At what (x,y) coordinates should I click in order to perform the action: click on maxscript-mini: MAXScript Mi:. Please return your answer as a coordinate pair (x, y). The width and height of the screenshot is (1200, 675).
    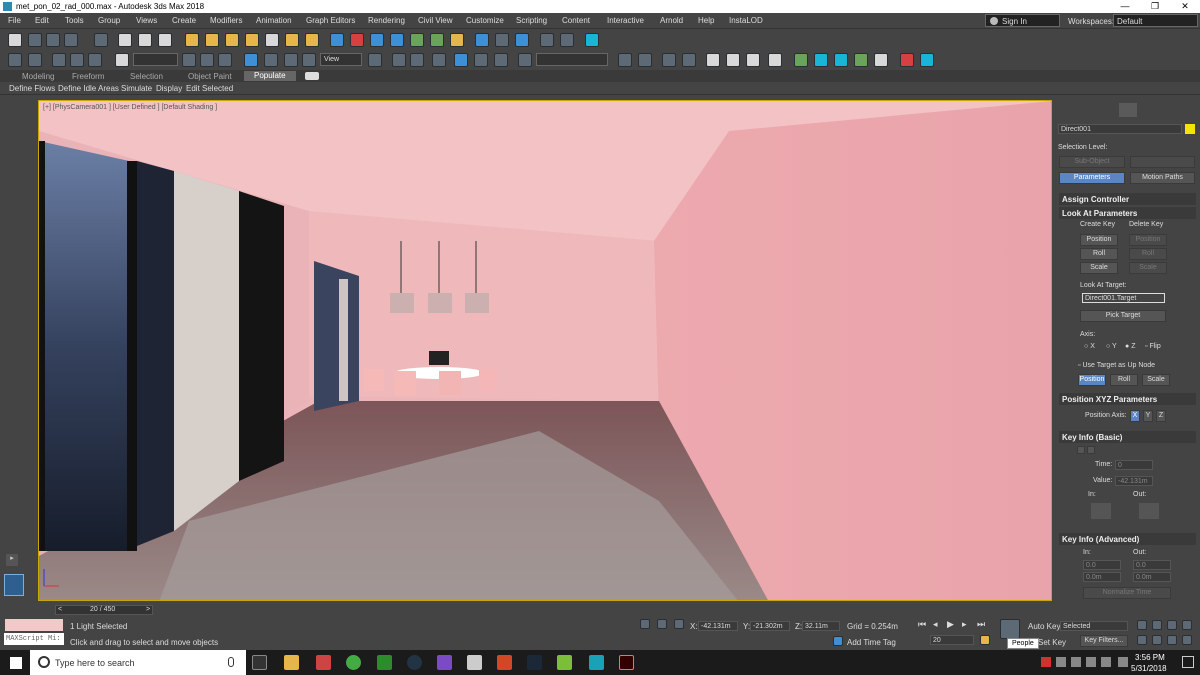
    Looking at the image, I should click on (34, 639).